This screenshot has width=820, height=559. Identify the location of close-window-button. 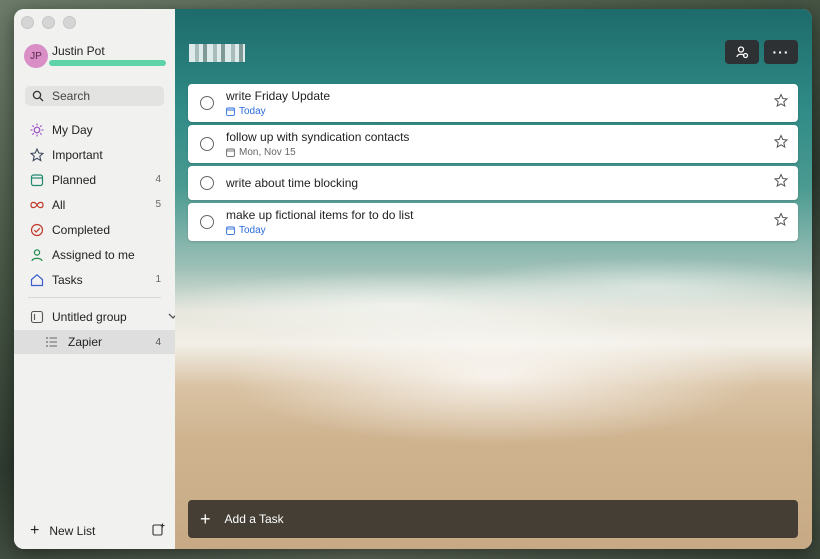
(27, 22).